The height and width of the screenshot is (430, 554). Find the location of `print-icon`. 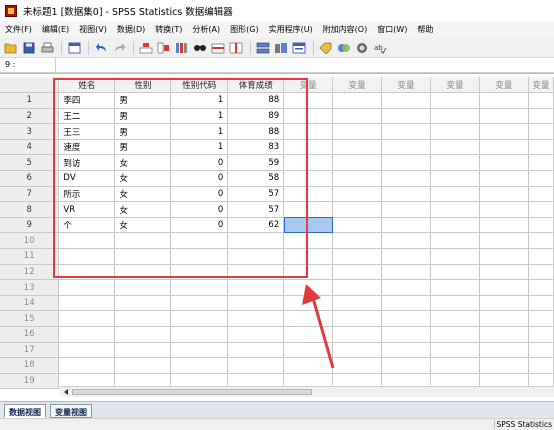

print-icon is located at coordinates (47, 48).